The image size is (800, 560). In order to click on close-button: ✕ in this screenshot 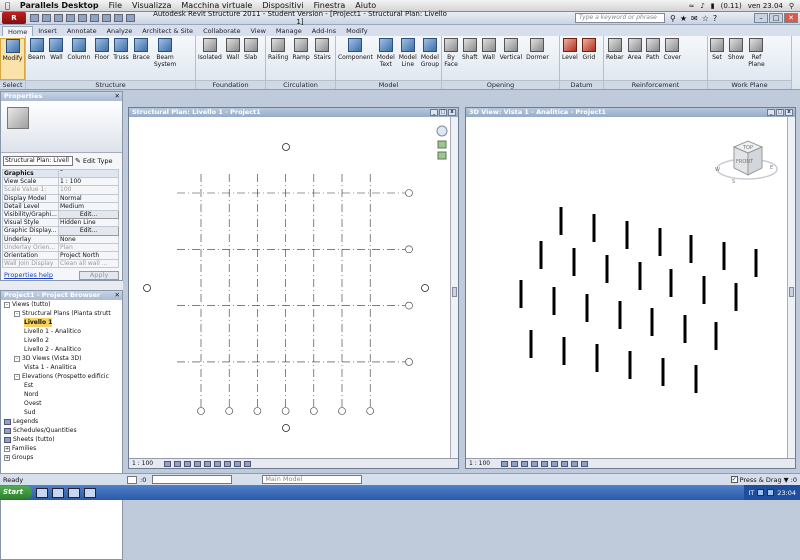, I will do `click(791, 18)`.